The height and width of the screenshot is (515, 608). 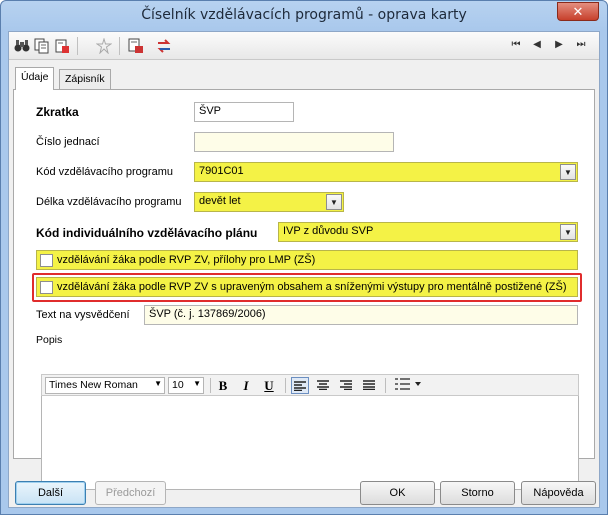 I want to click on delka-programu-value: devět let, so click(x=220, y=201).